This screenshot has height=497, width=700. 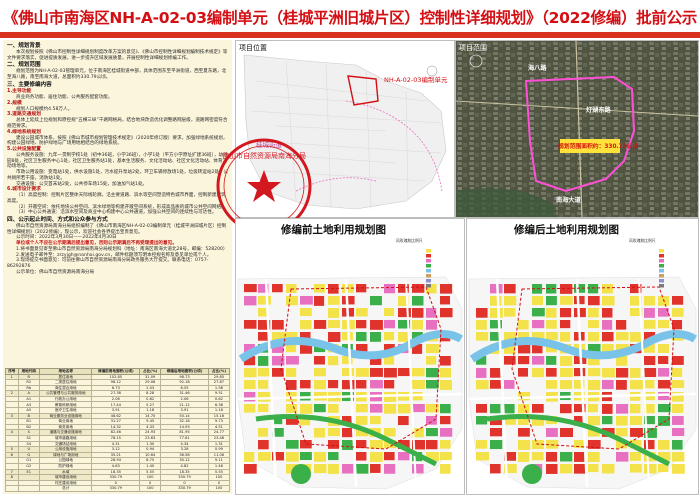 What do you see at coordinates (118, 488) in the screenshot?
I see `table-row: 总计 330.79 100 330.79 100` at bounding box center [118, 488].